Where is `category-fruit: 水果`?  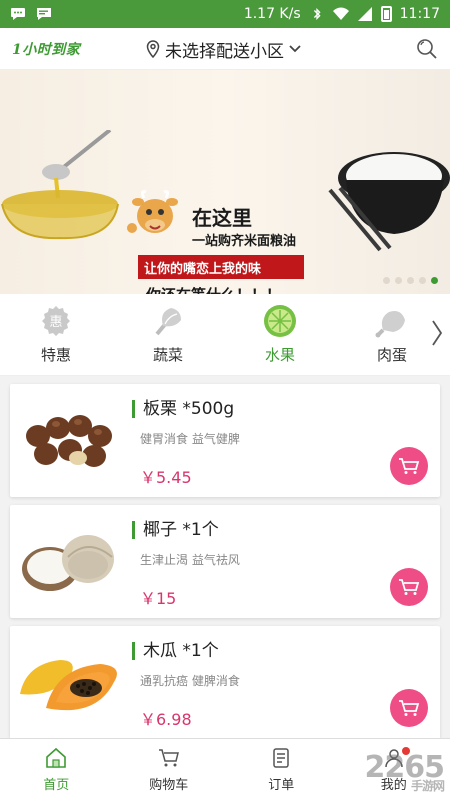 category-fruit: 水果 is located at coordinates (280, 334).